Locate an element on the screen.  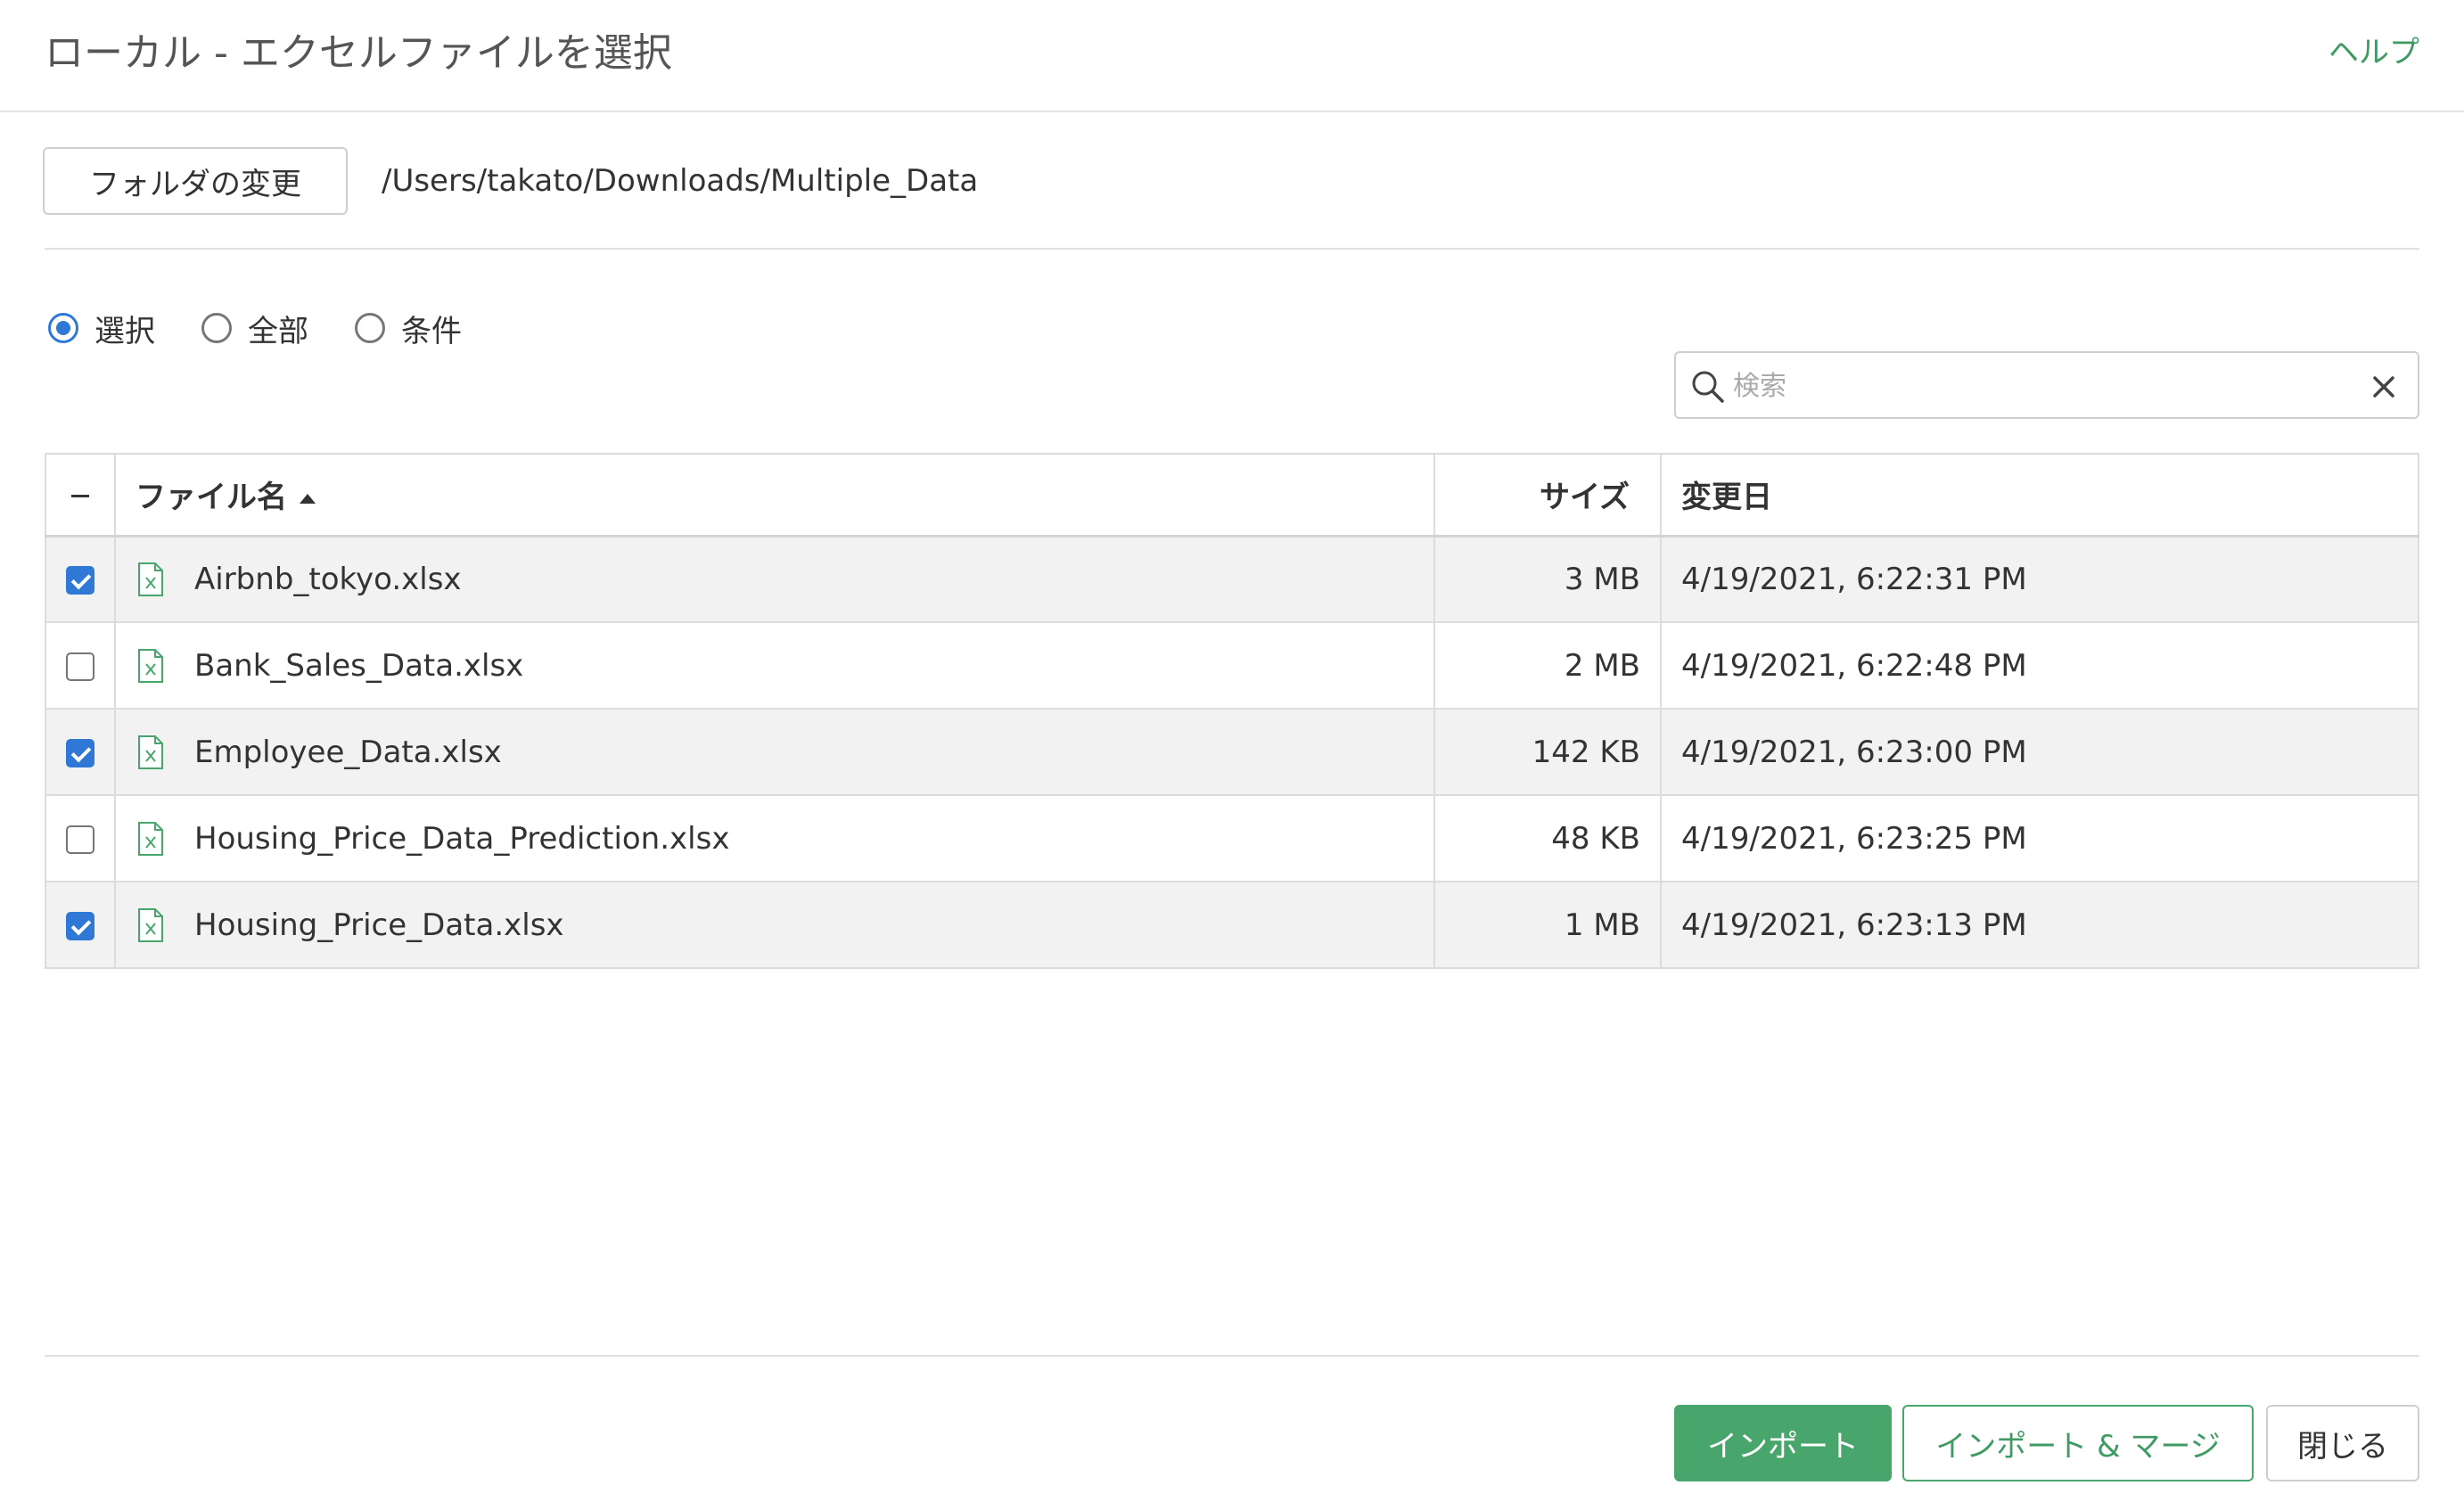
file-name: Housing_Price_Data_Prediction.xlsx is located at coordinates (462, 839).